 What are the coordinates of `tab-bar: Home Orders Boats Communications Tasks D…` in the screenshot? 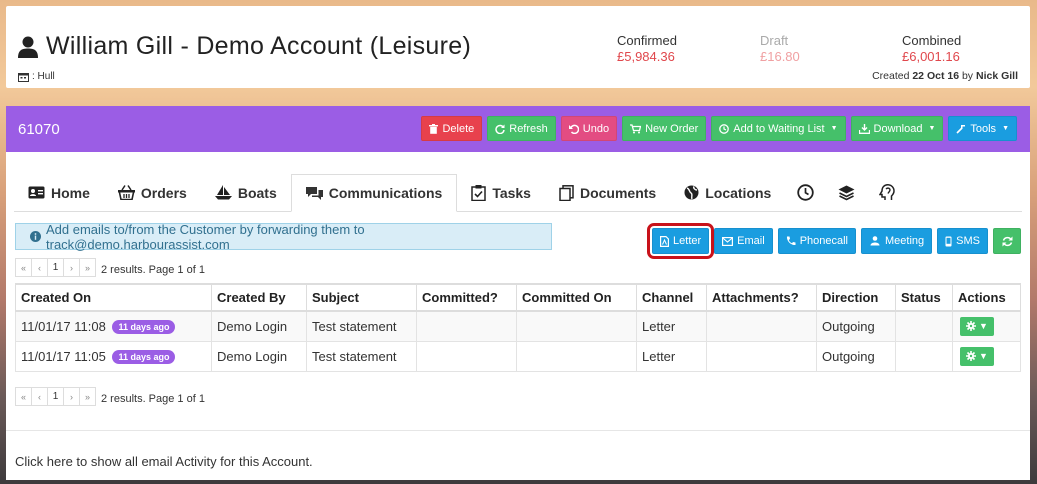 It's located at (518, 193).